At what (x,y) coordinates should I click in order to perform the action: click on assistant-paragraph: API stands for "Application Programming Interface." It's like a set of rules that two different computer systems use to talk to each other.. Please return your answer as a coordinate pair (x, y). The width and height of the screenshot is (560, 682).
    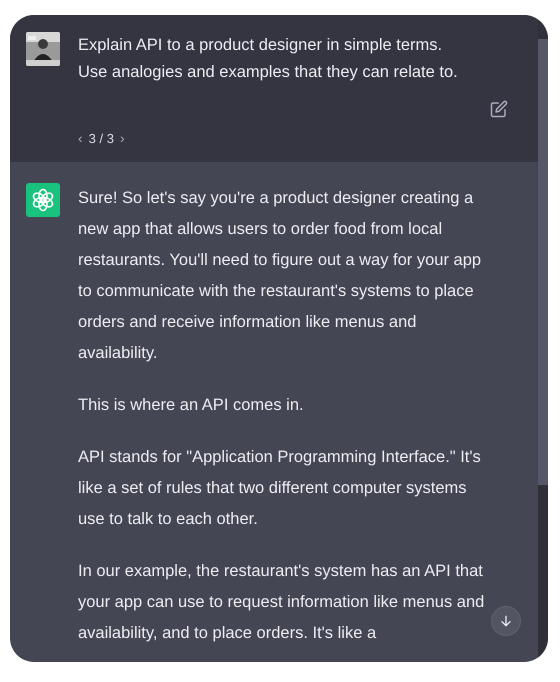
    Looking at the image, I should click on (280, 488).